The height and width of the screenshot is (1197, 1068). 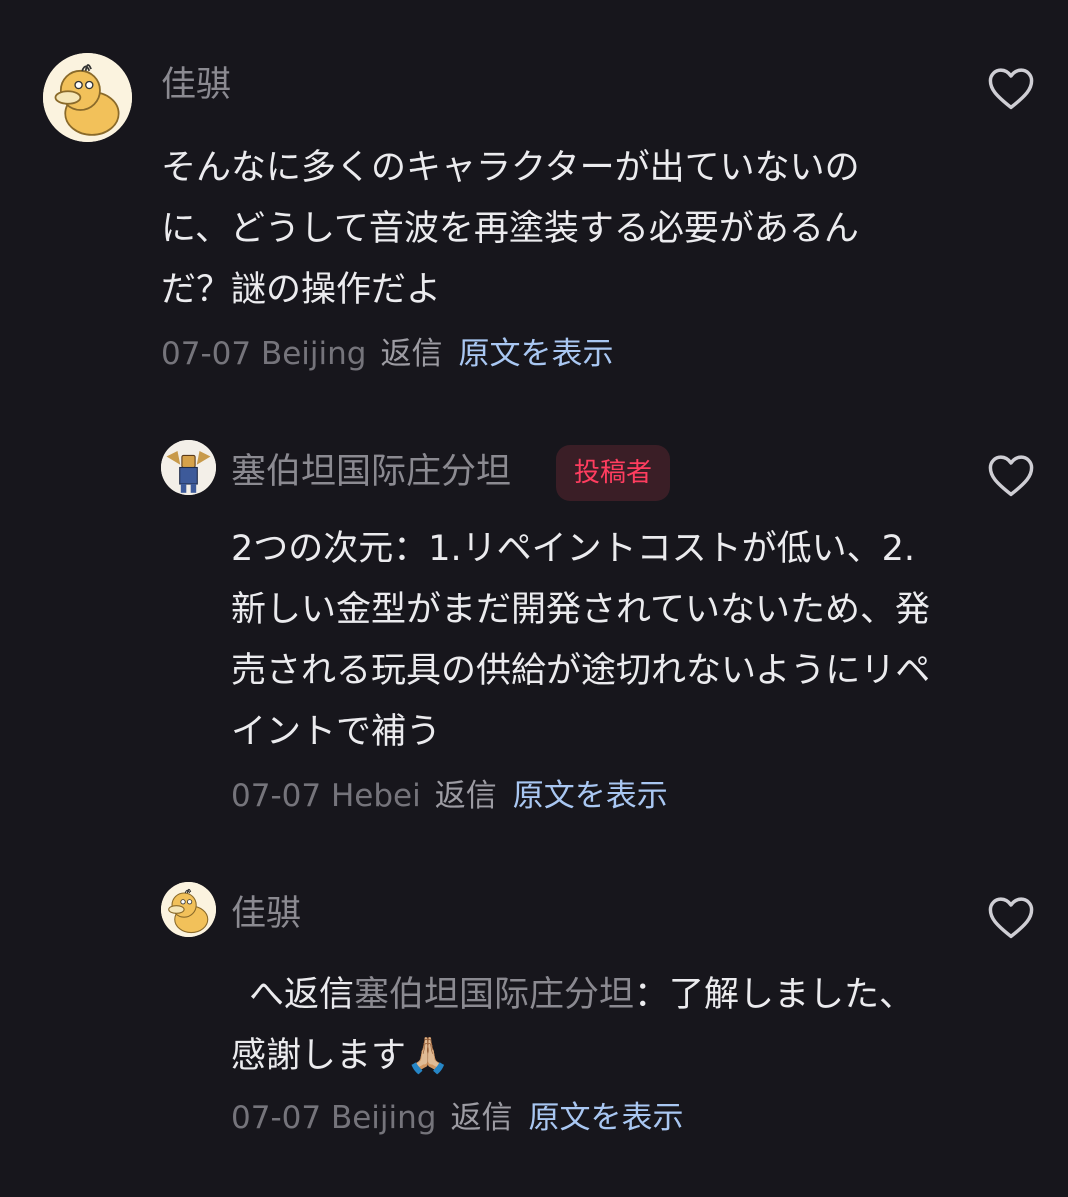 I want to click on author-badge: 投稿者, so click(x=613, y=473).